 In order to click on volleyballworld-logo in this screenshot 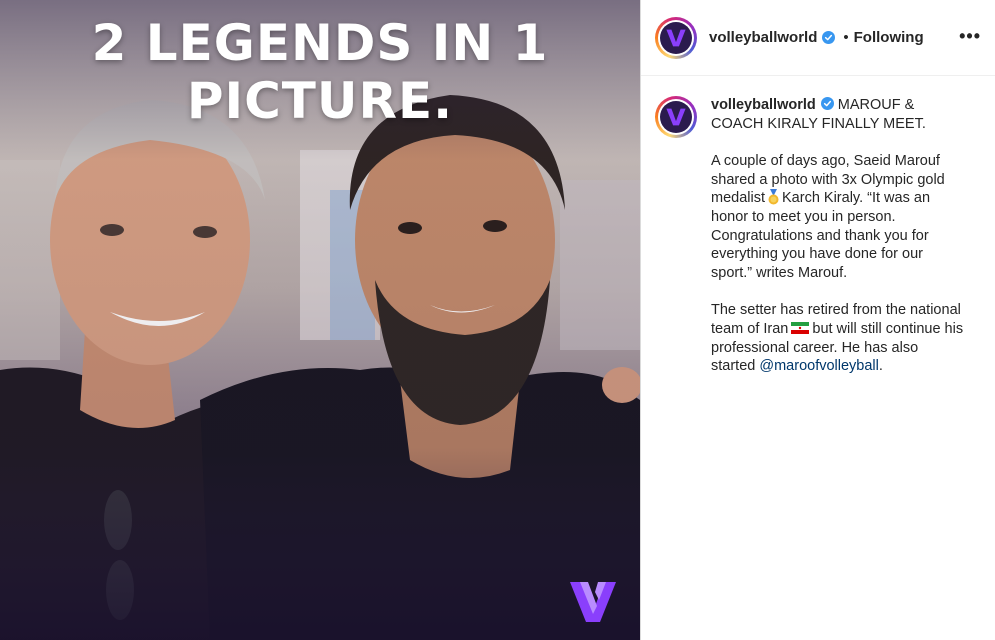, I will do `click(593, 602)`.